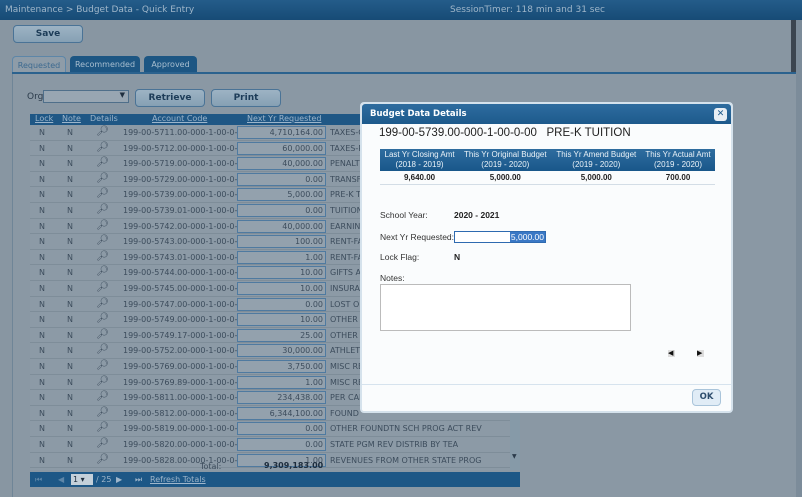  What do you see at coordinates (281, 132) in the screenshot?
I see `amount-input: 4,710,164.00` at bounding box center [281, 132].